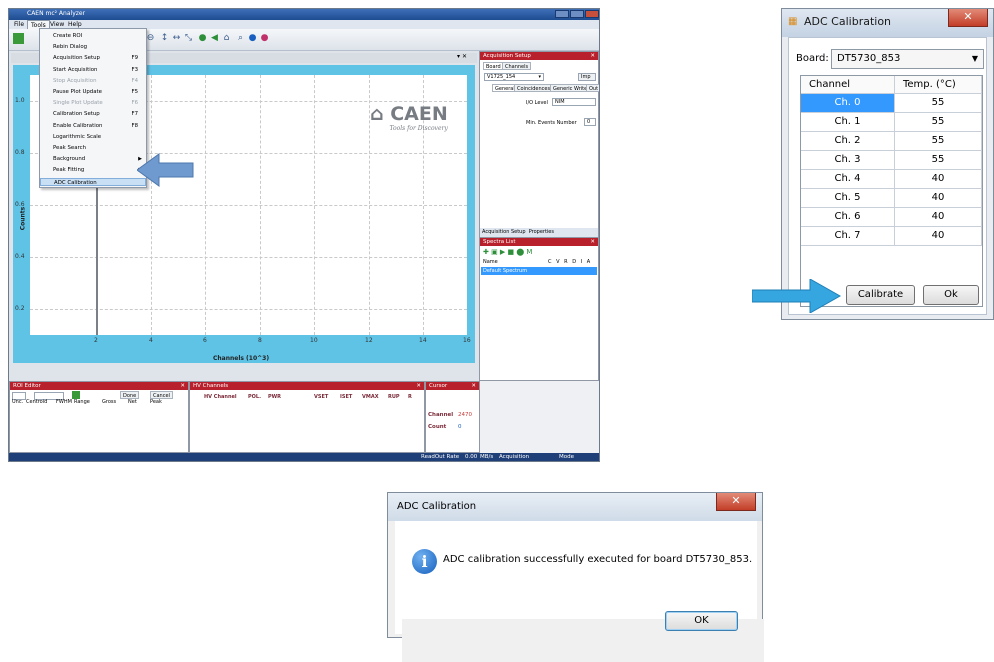 Image resolution: width=994 pixels, height=662 pixels. What do you see at coordinates (132, 402) in the screenshot?
I see `col-net: Net` at bounding box center [132, 402].